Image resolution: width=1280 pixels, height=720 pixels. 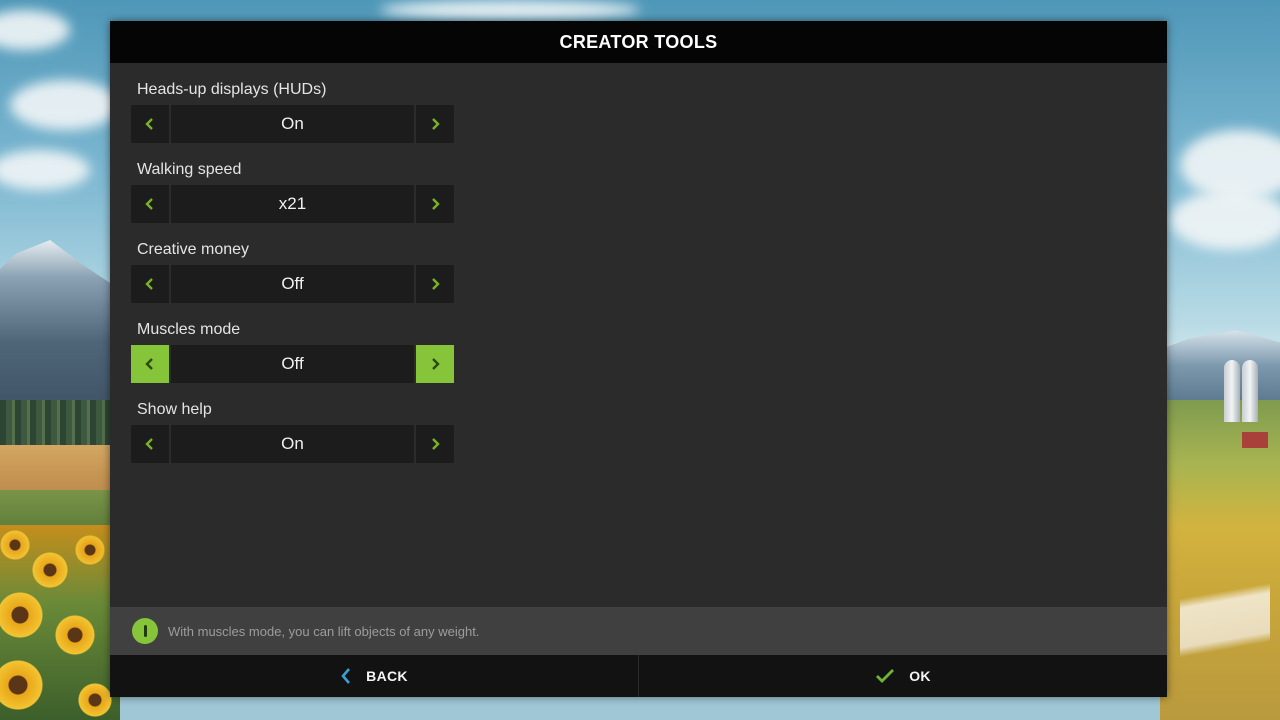 I want to click on setting-value: x21, so click(x=292, y=204).